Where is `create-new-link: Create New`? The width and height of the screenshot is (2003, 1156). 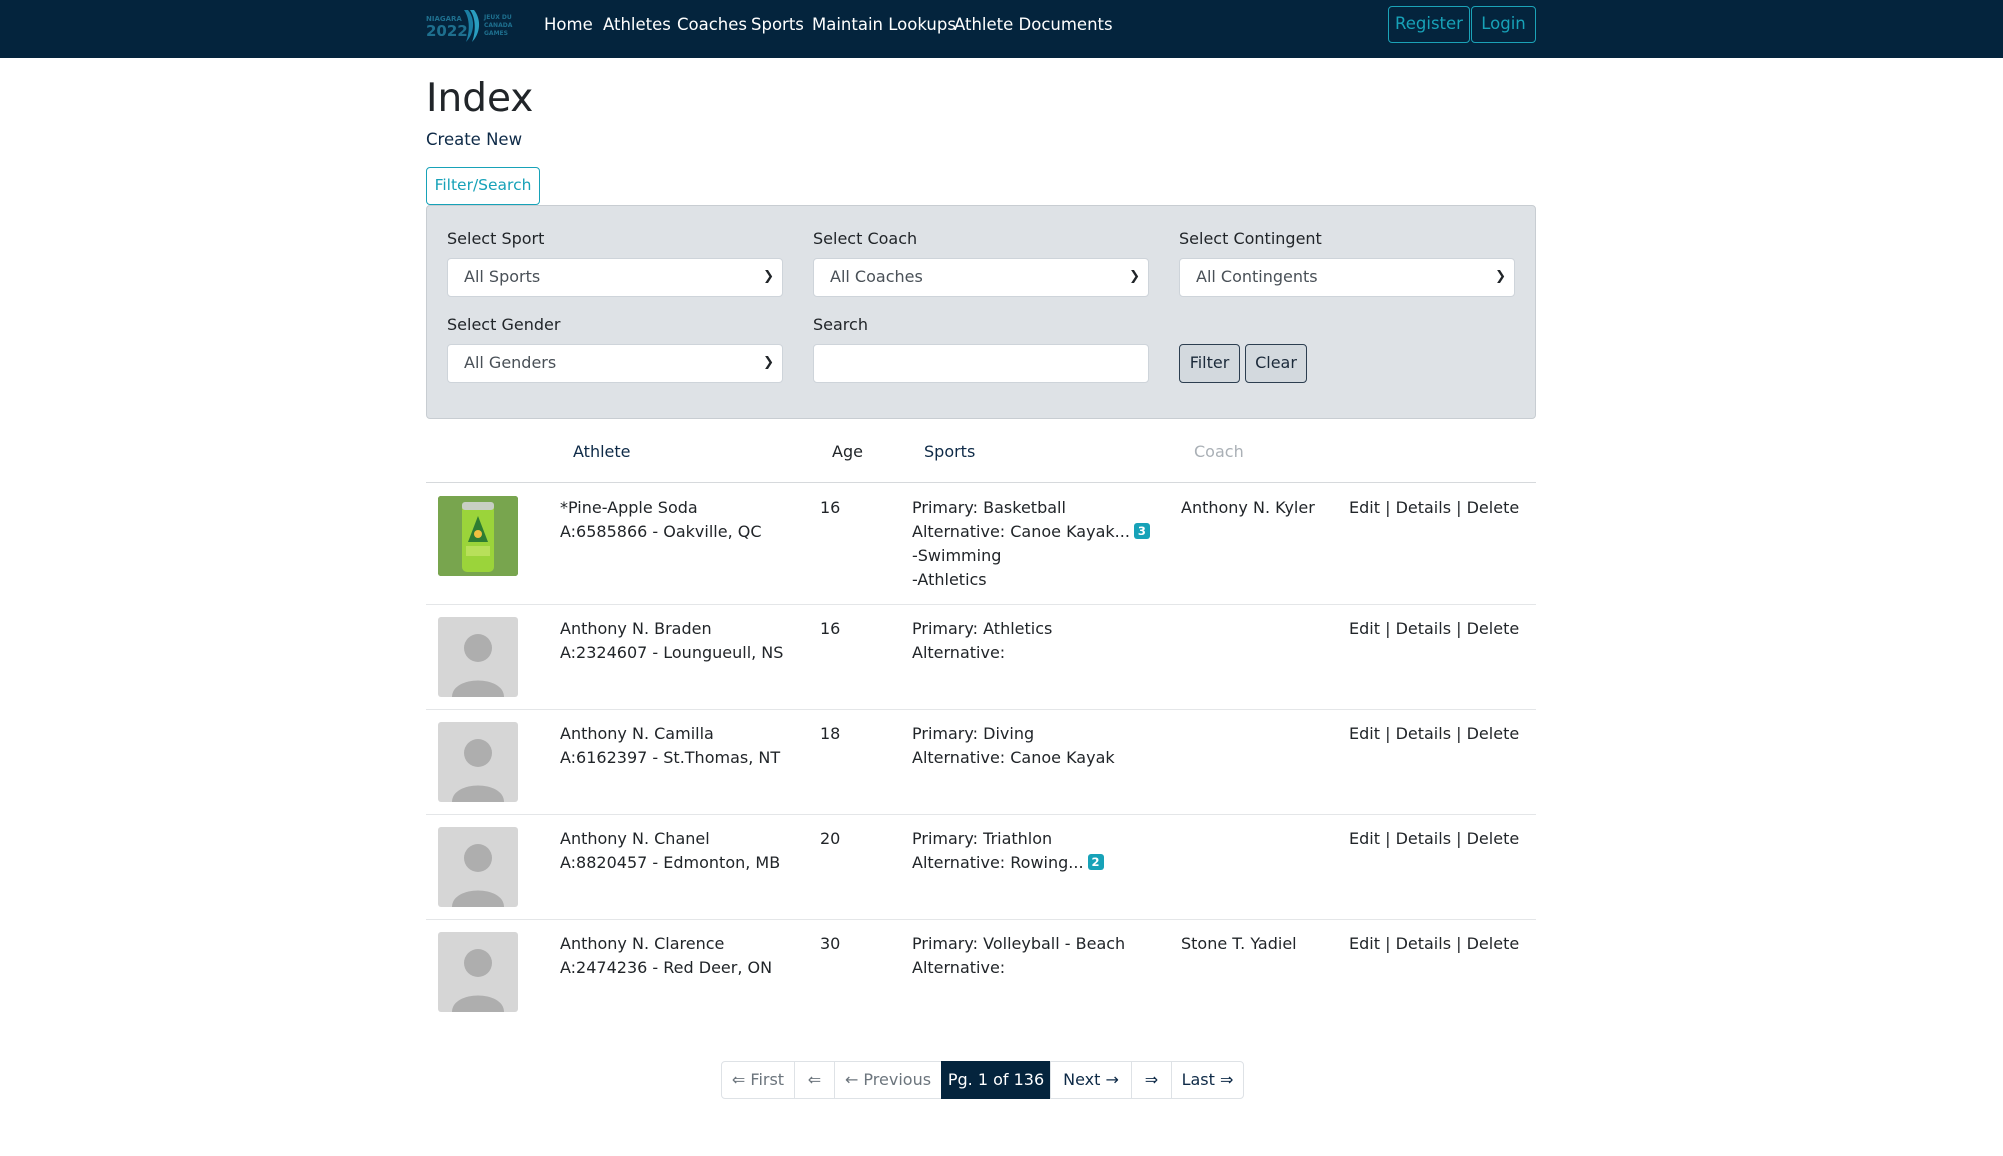
create-new-link: Create New is located at coordinates (474, 140).